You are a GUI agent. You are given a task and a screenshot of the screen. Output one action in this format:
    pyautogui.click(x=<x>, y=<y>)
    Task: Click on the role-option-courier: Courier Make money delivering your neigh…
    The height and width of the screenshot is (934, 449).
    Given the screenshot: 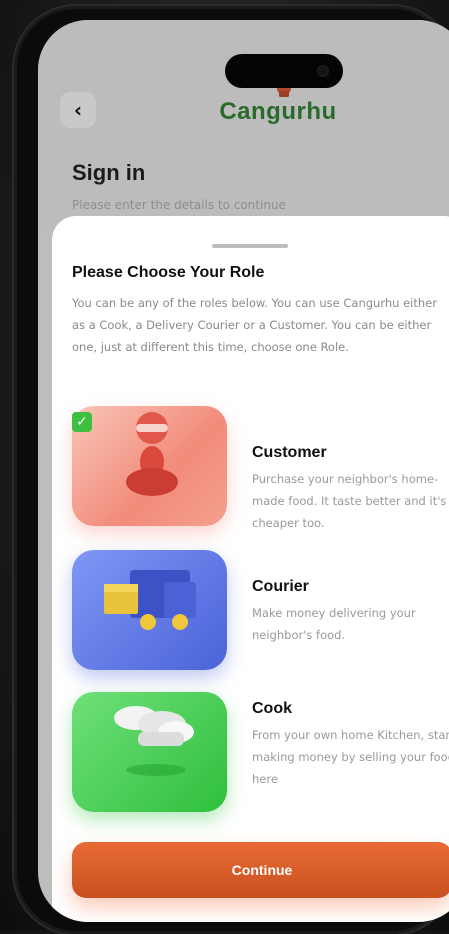 What is the action you would take?
    pyautogui.click(x=260, y=615)
    